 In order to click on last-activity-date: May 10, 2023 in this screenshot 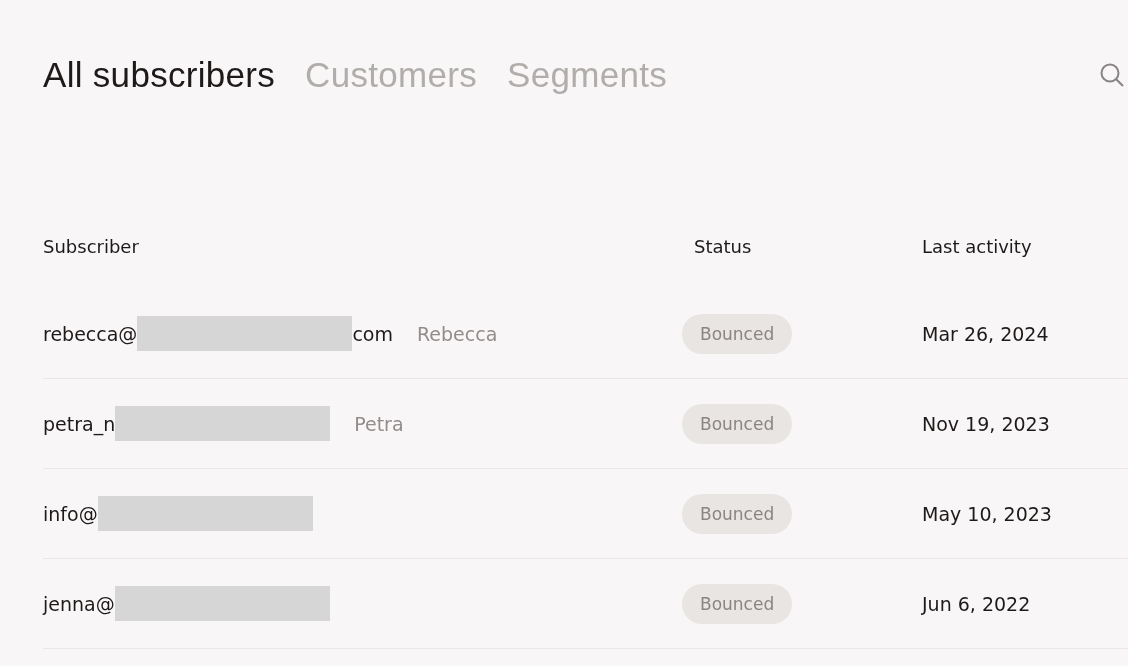, I will do `click(987, 513)`.